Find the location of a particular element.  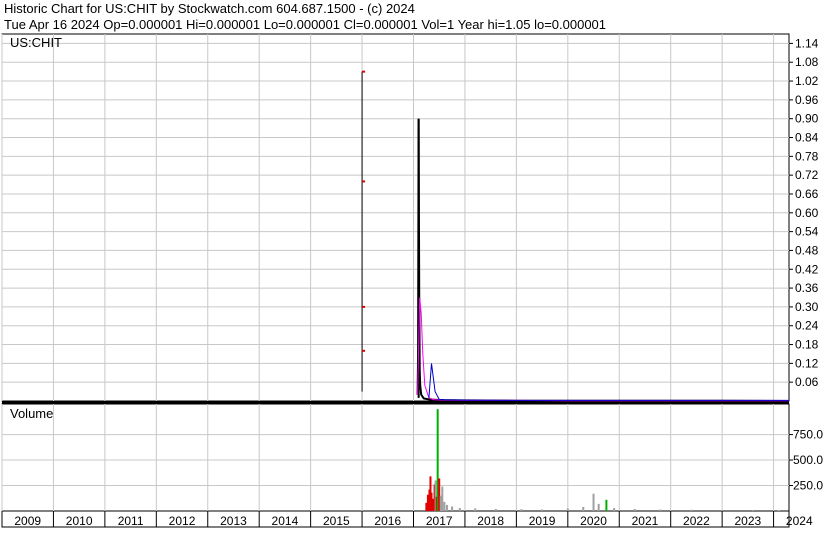

price-tick-label: 1.02 is located at coordinates (807, 81).